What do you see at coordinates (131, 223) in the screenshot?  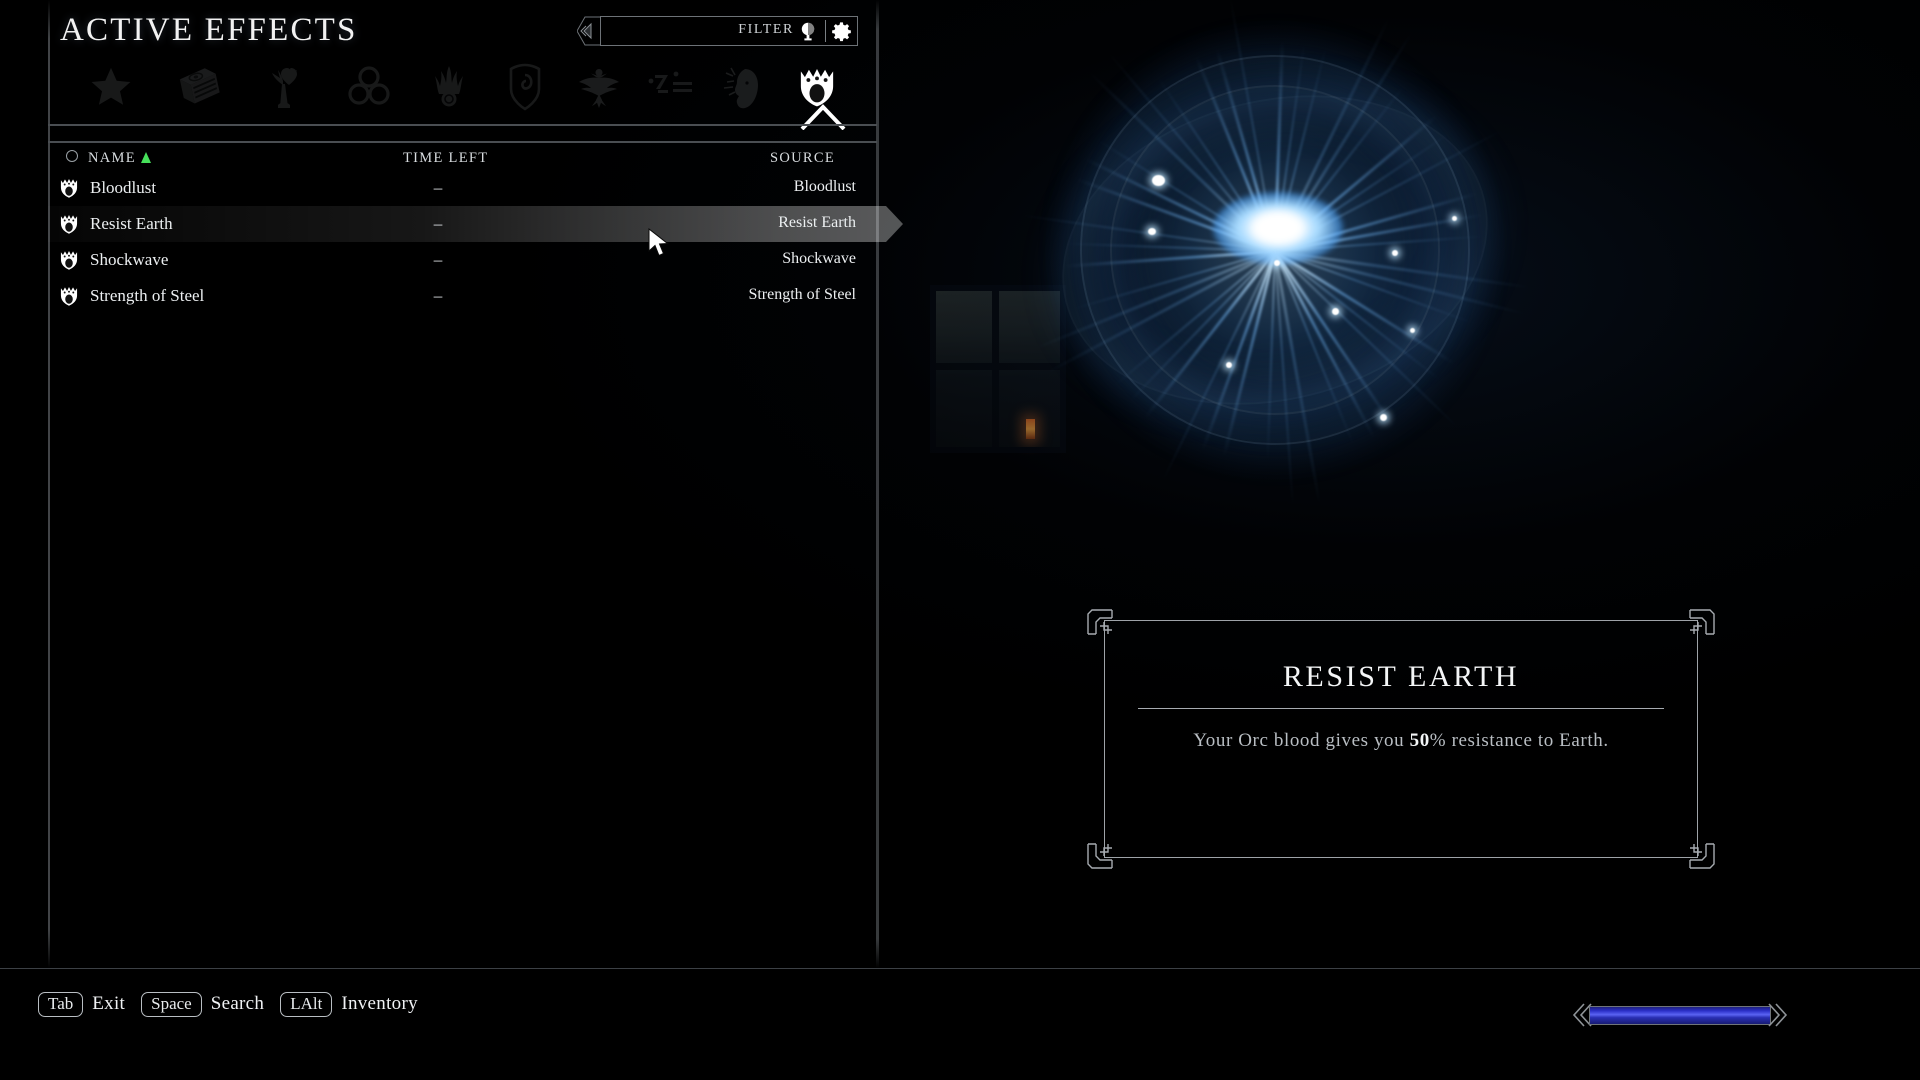 I see `effect-name: Resist Earth` at bounding box center [131, 223].